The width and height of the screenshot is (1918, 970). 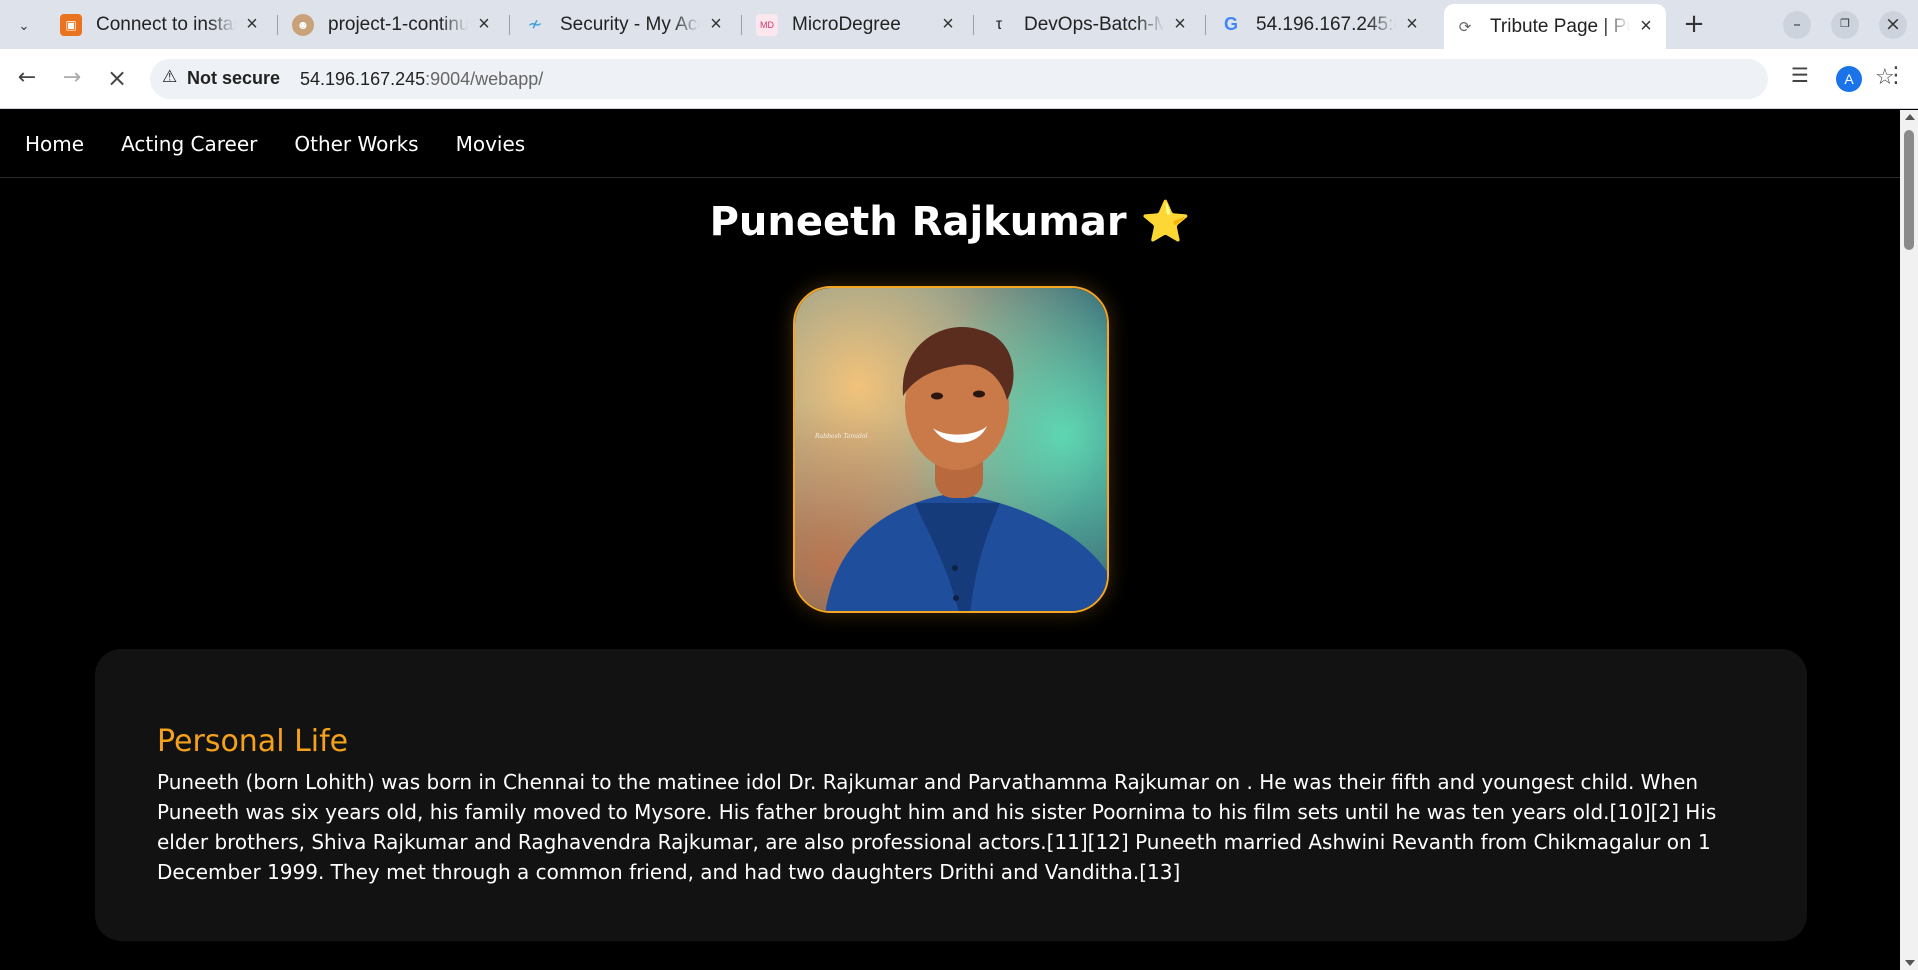 I want to click on scroll-down-arrow-icon, so click(x=1910, y=963).